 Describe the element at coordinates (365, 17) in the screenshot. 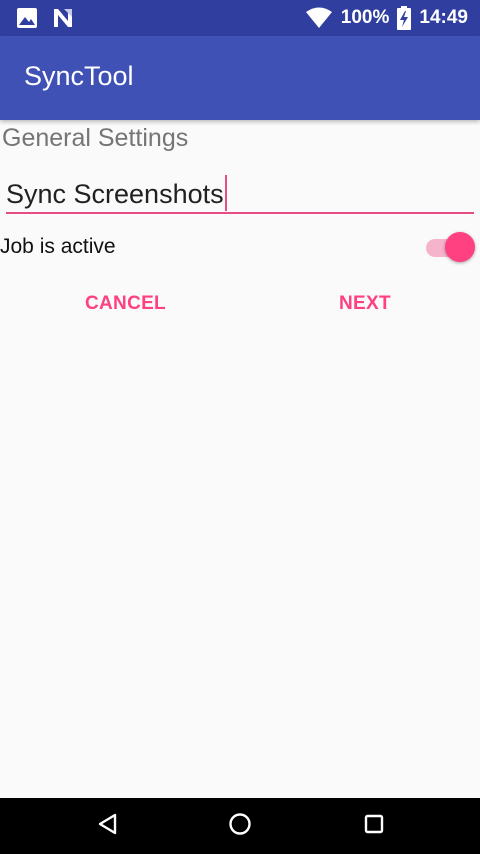

I see `battery-text: 100%` at that location.